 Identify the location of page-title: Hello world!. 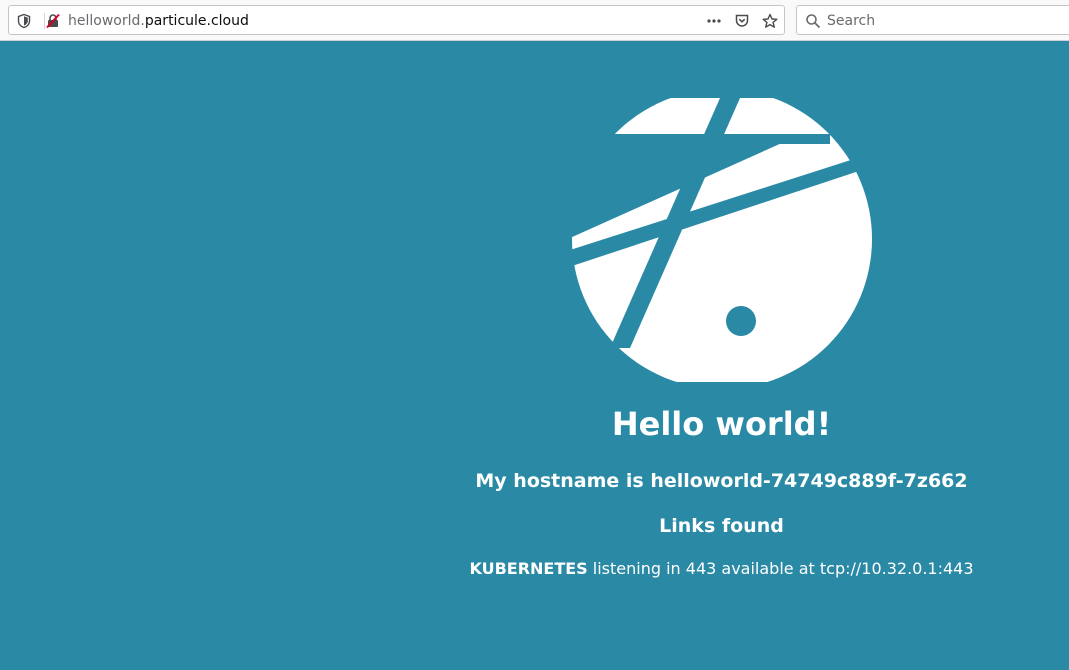
(721, 424).